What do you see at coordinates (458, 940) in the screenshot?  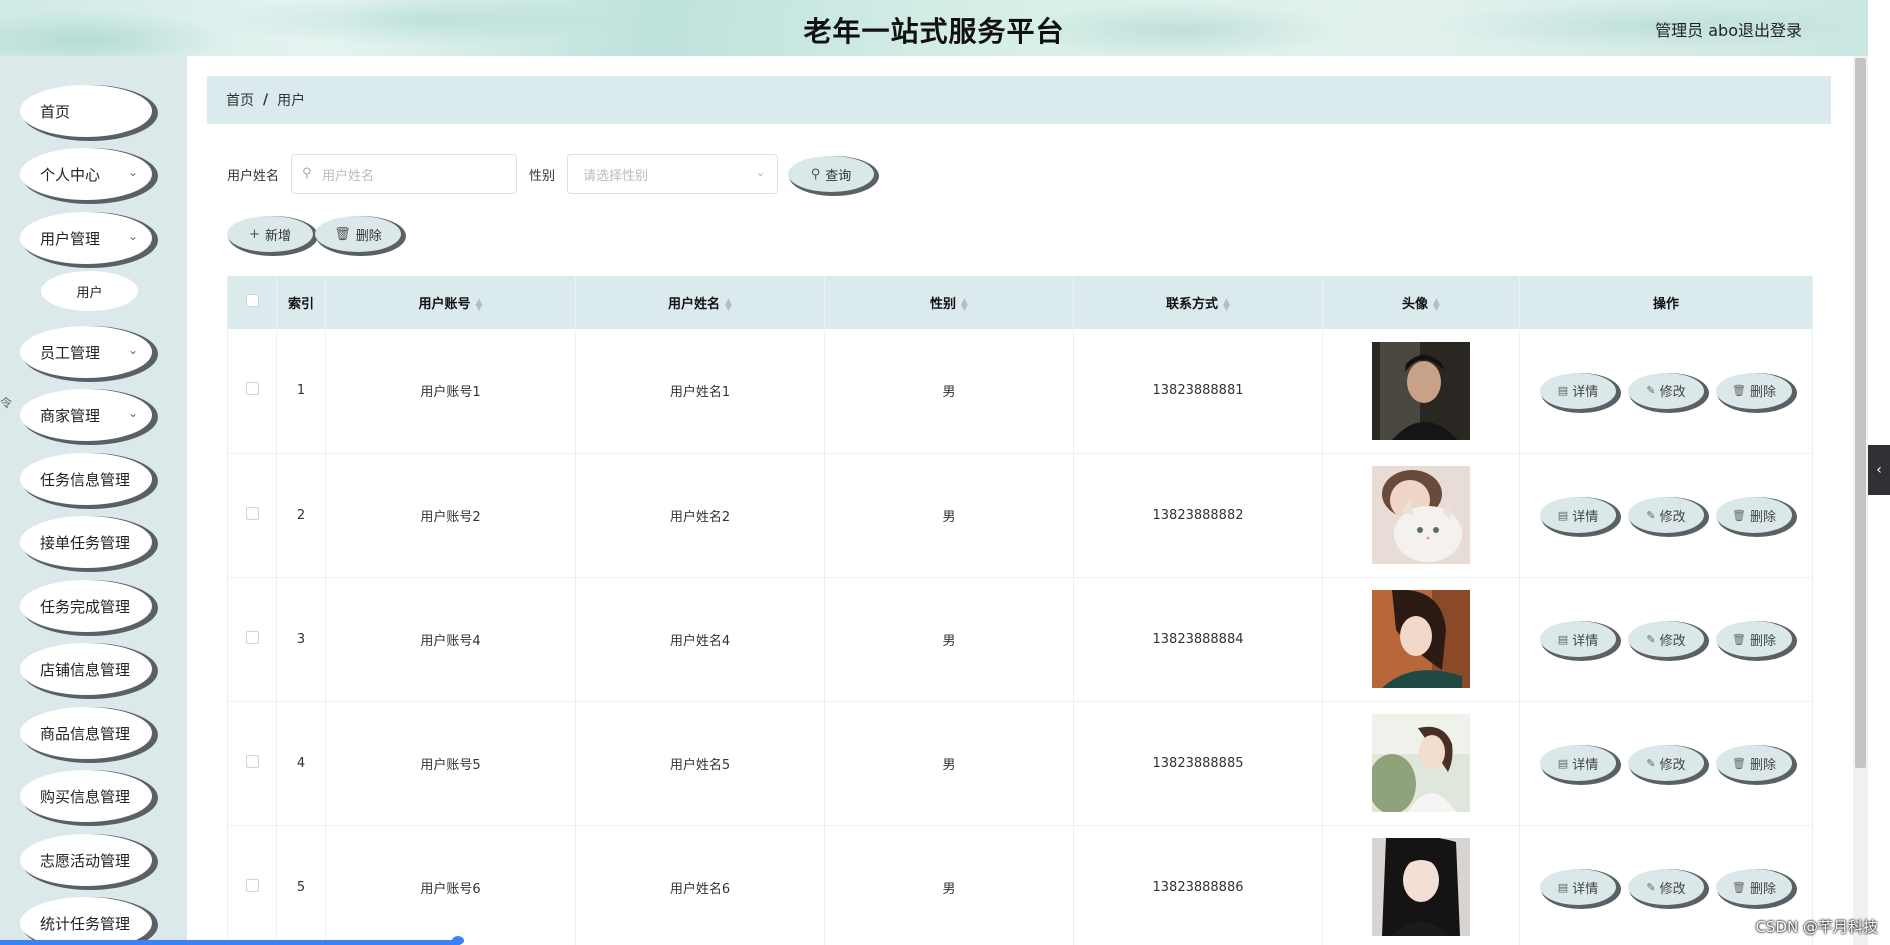 I see `progress-handle` at bounding box center [458, 940].